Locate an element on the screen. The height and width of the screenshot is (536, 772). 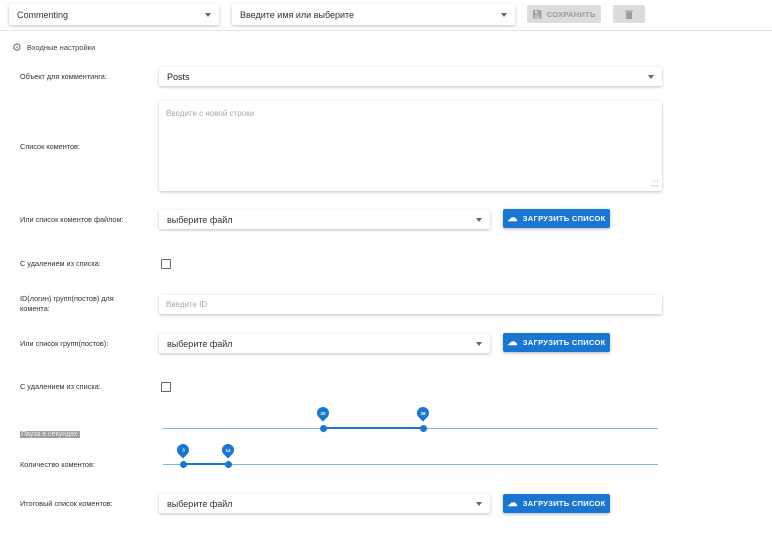
save-button: 💾︎ СОХРАНИТЬ is located at coordinates (564, 14).